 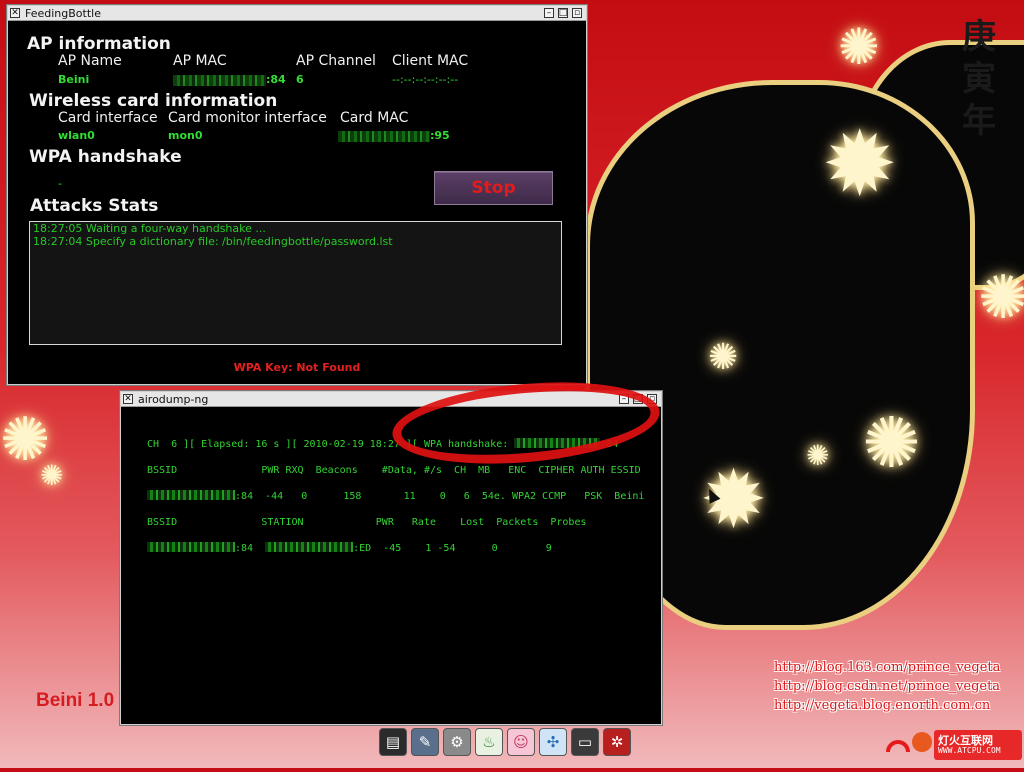 What do you see at coordinates (979, 79) in the screenshot?
I see `year-char: 寅` at bounding box center [979, 79].